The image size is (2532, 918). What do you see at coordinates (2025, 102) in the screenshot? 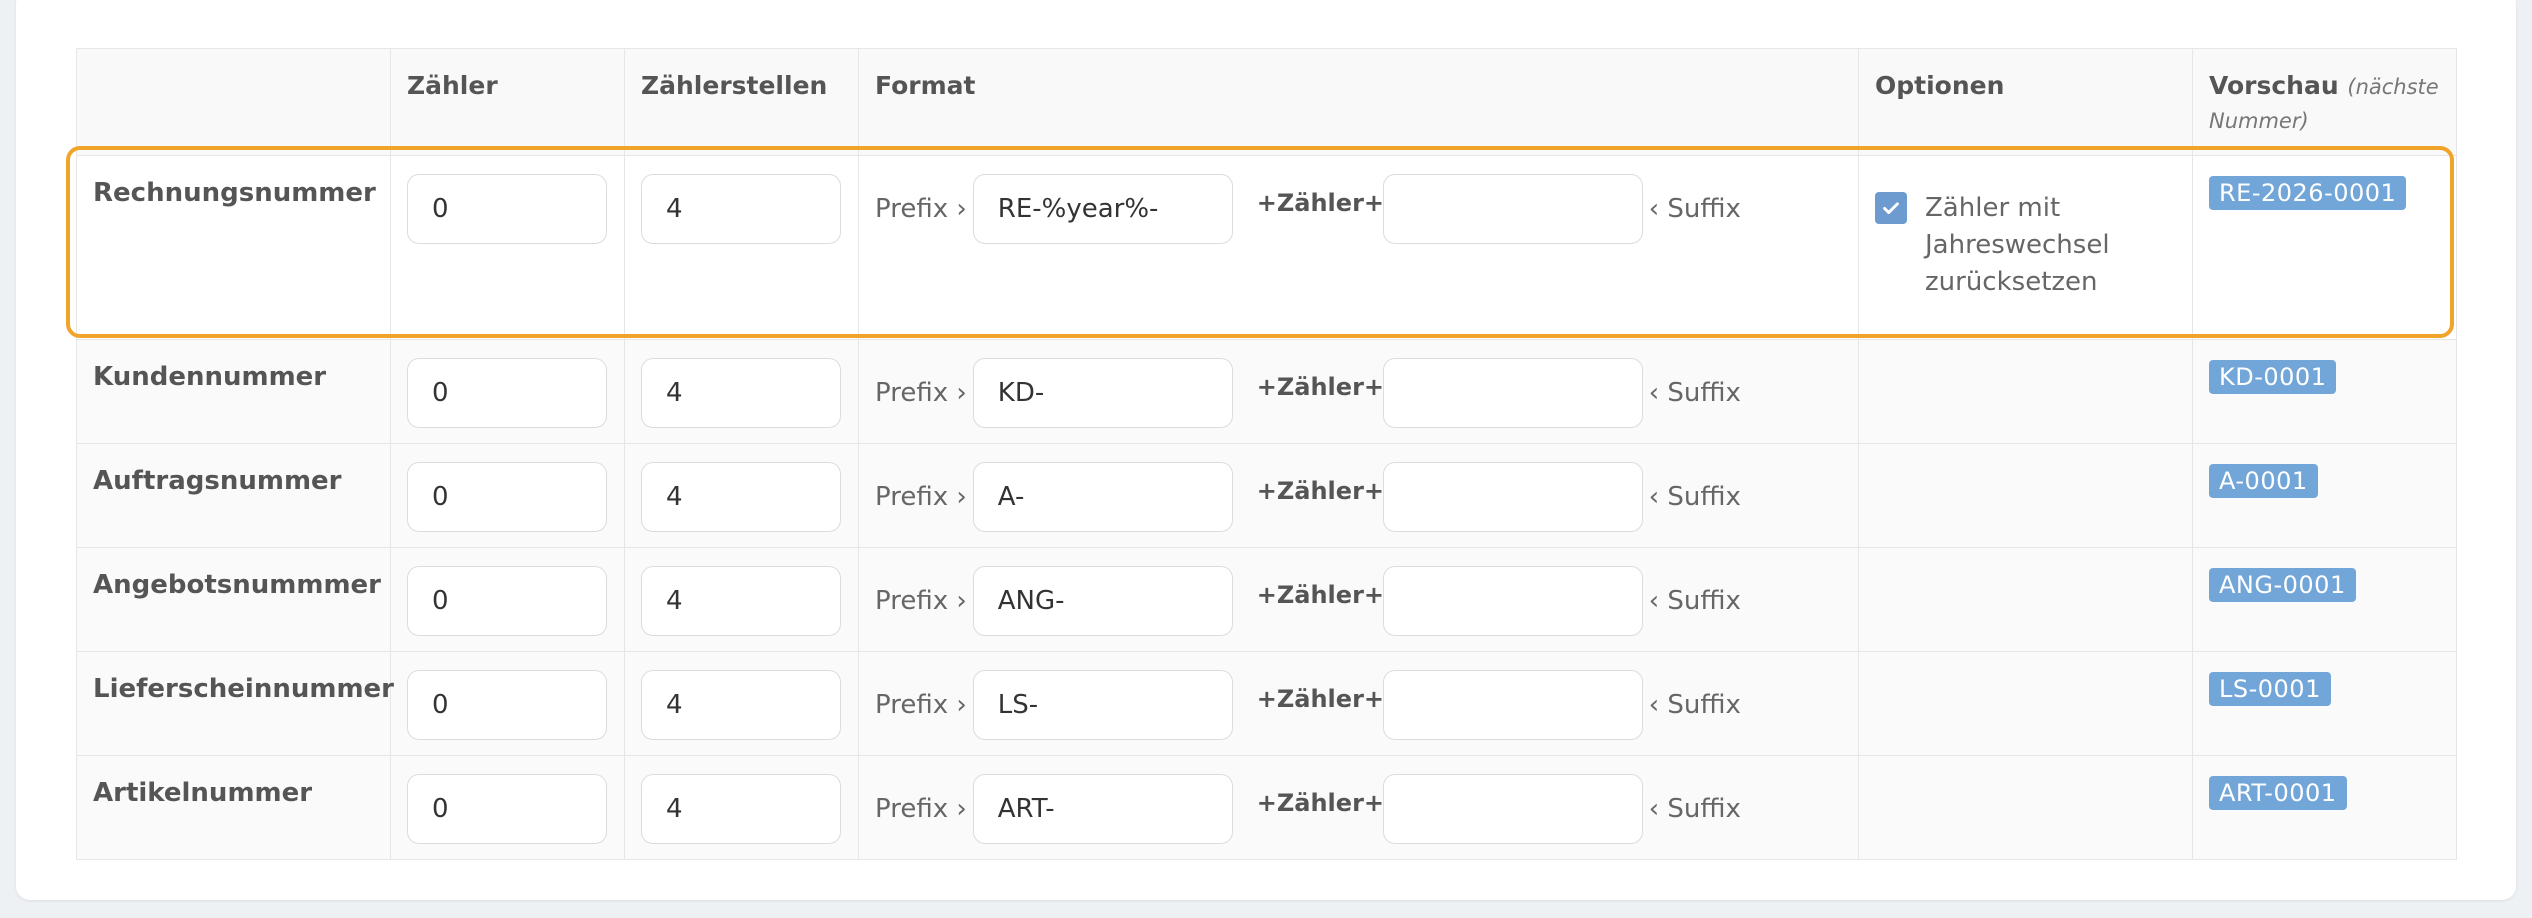
I see `header-options: Optionen` at bounding box center [2025, 102].